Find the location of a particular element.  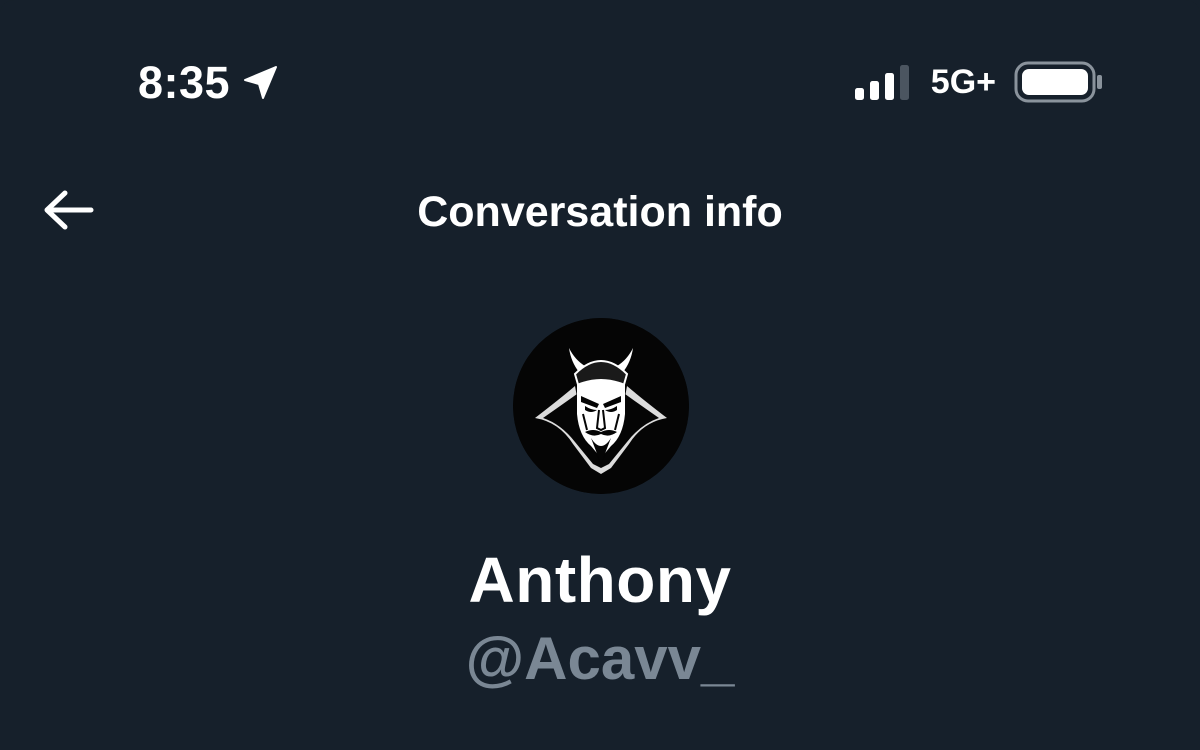

devil-avatar-icon is located at coordinates (601, 406).